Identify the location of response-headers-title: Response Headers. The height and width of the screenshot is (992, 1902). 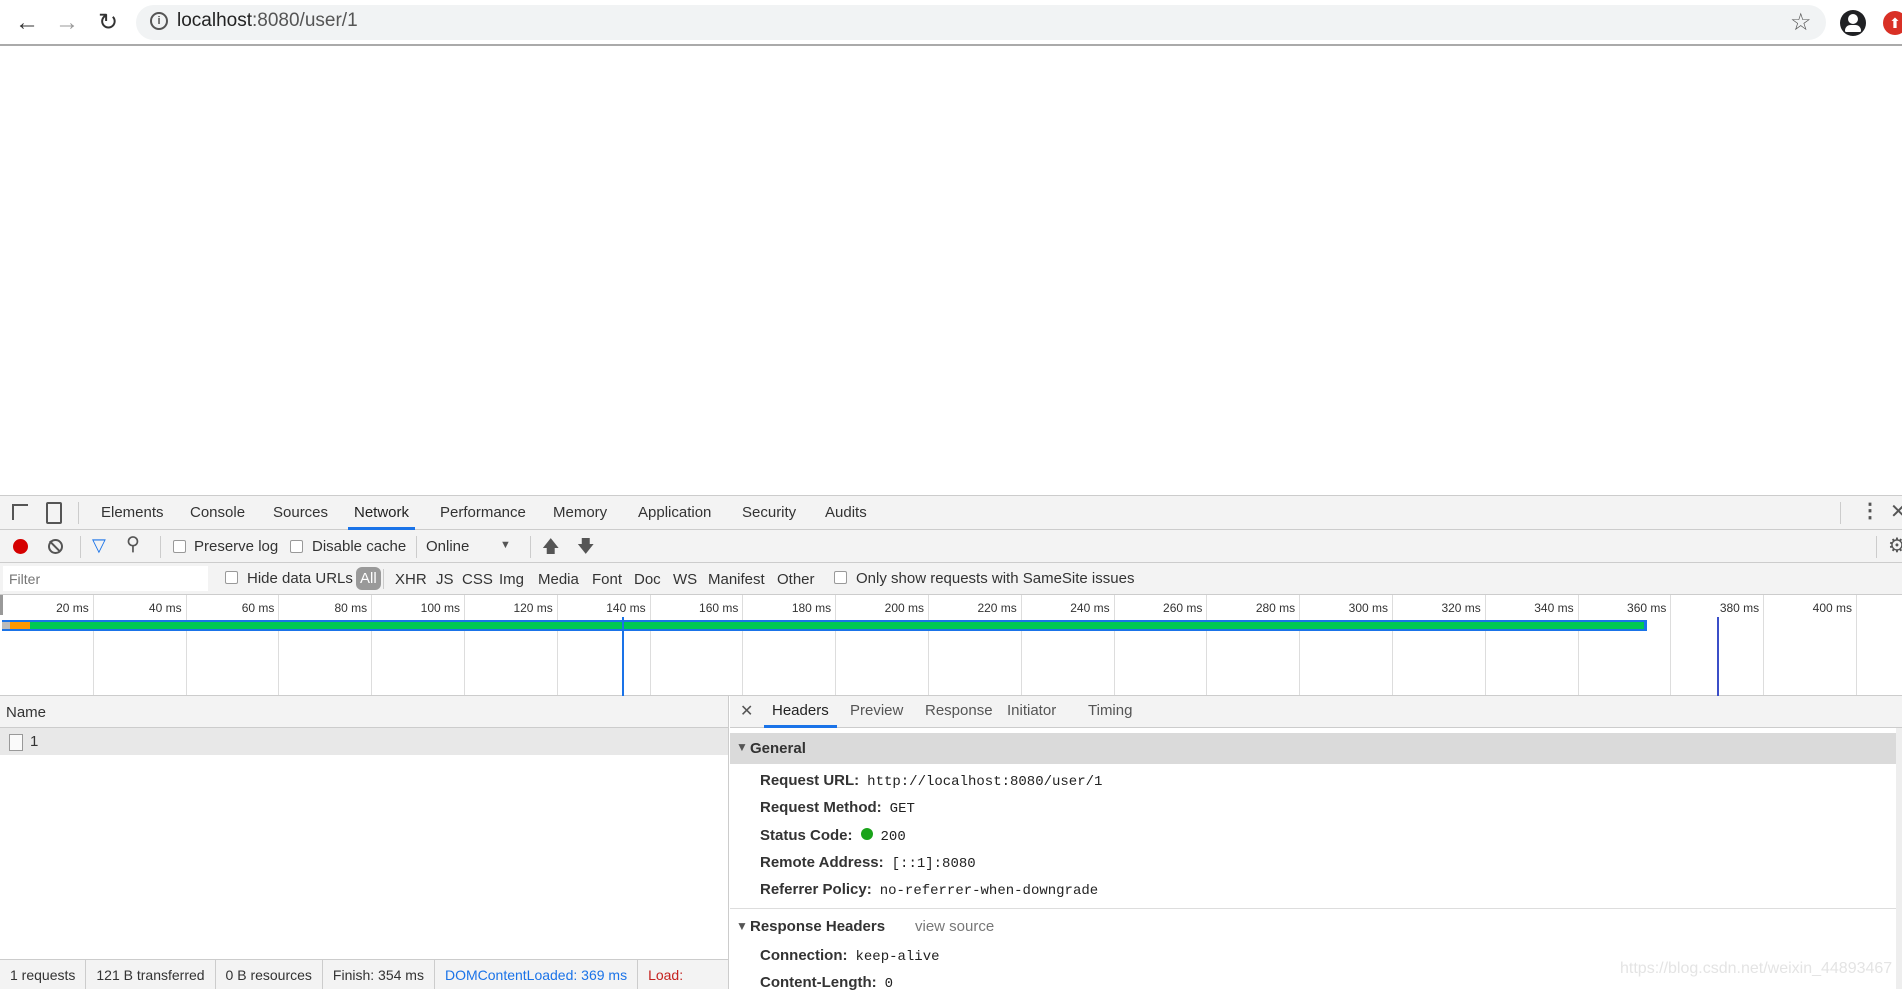
(817, 926).